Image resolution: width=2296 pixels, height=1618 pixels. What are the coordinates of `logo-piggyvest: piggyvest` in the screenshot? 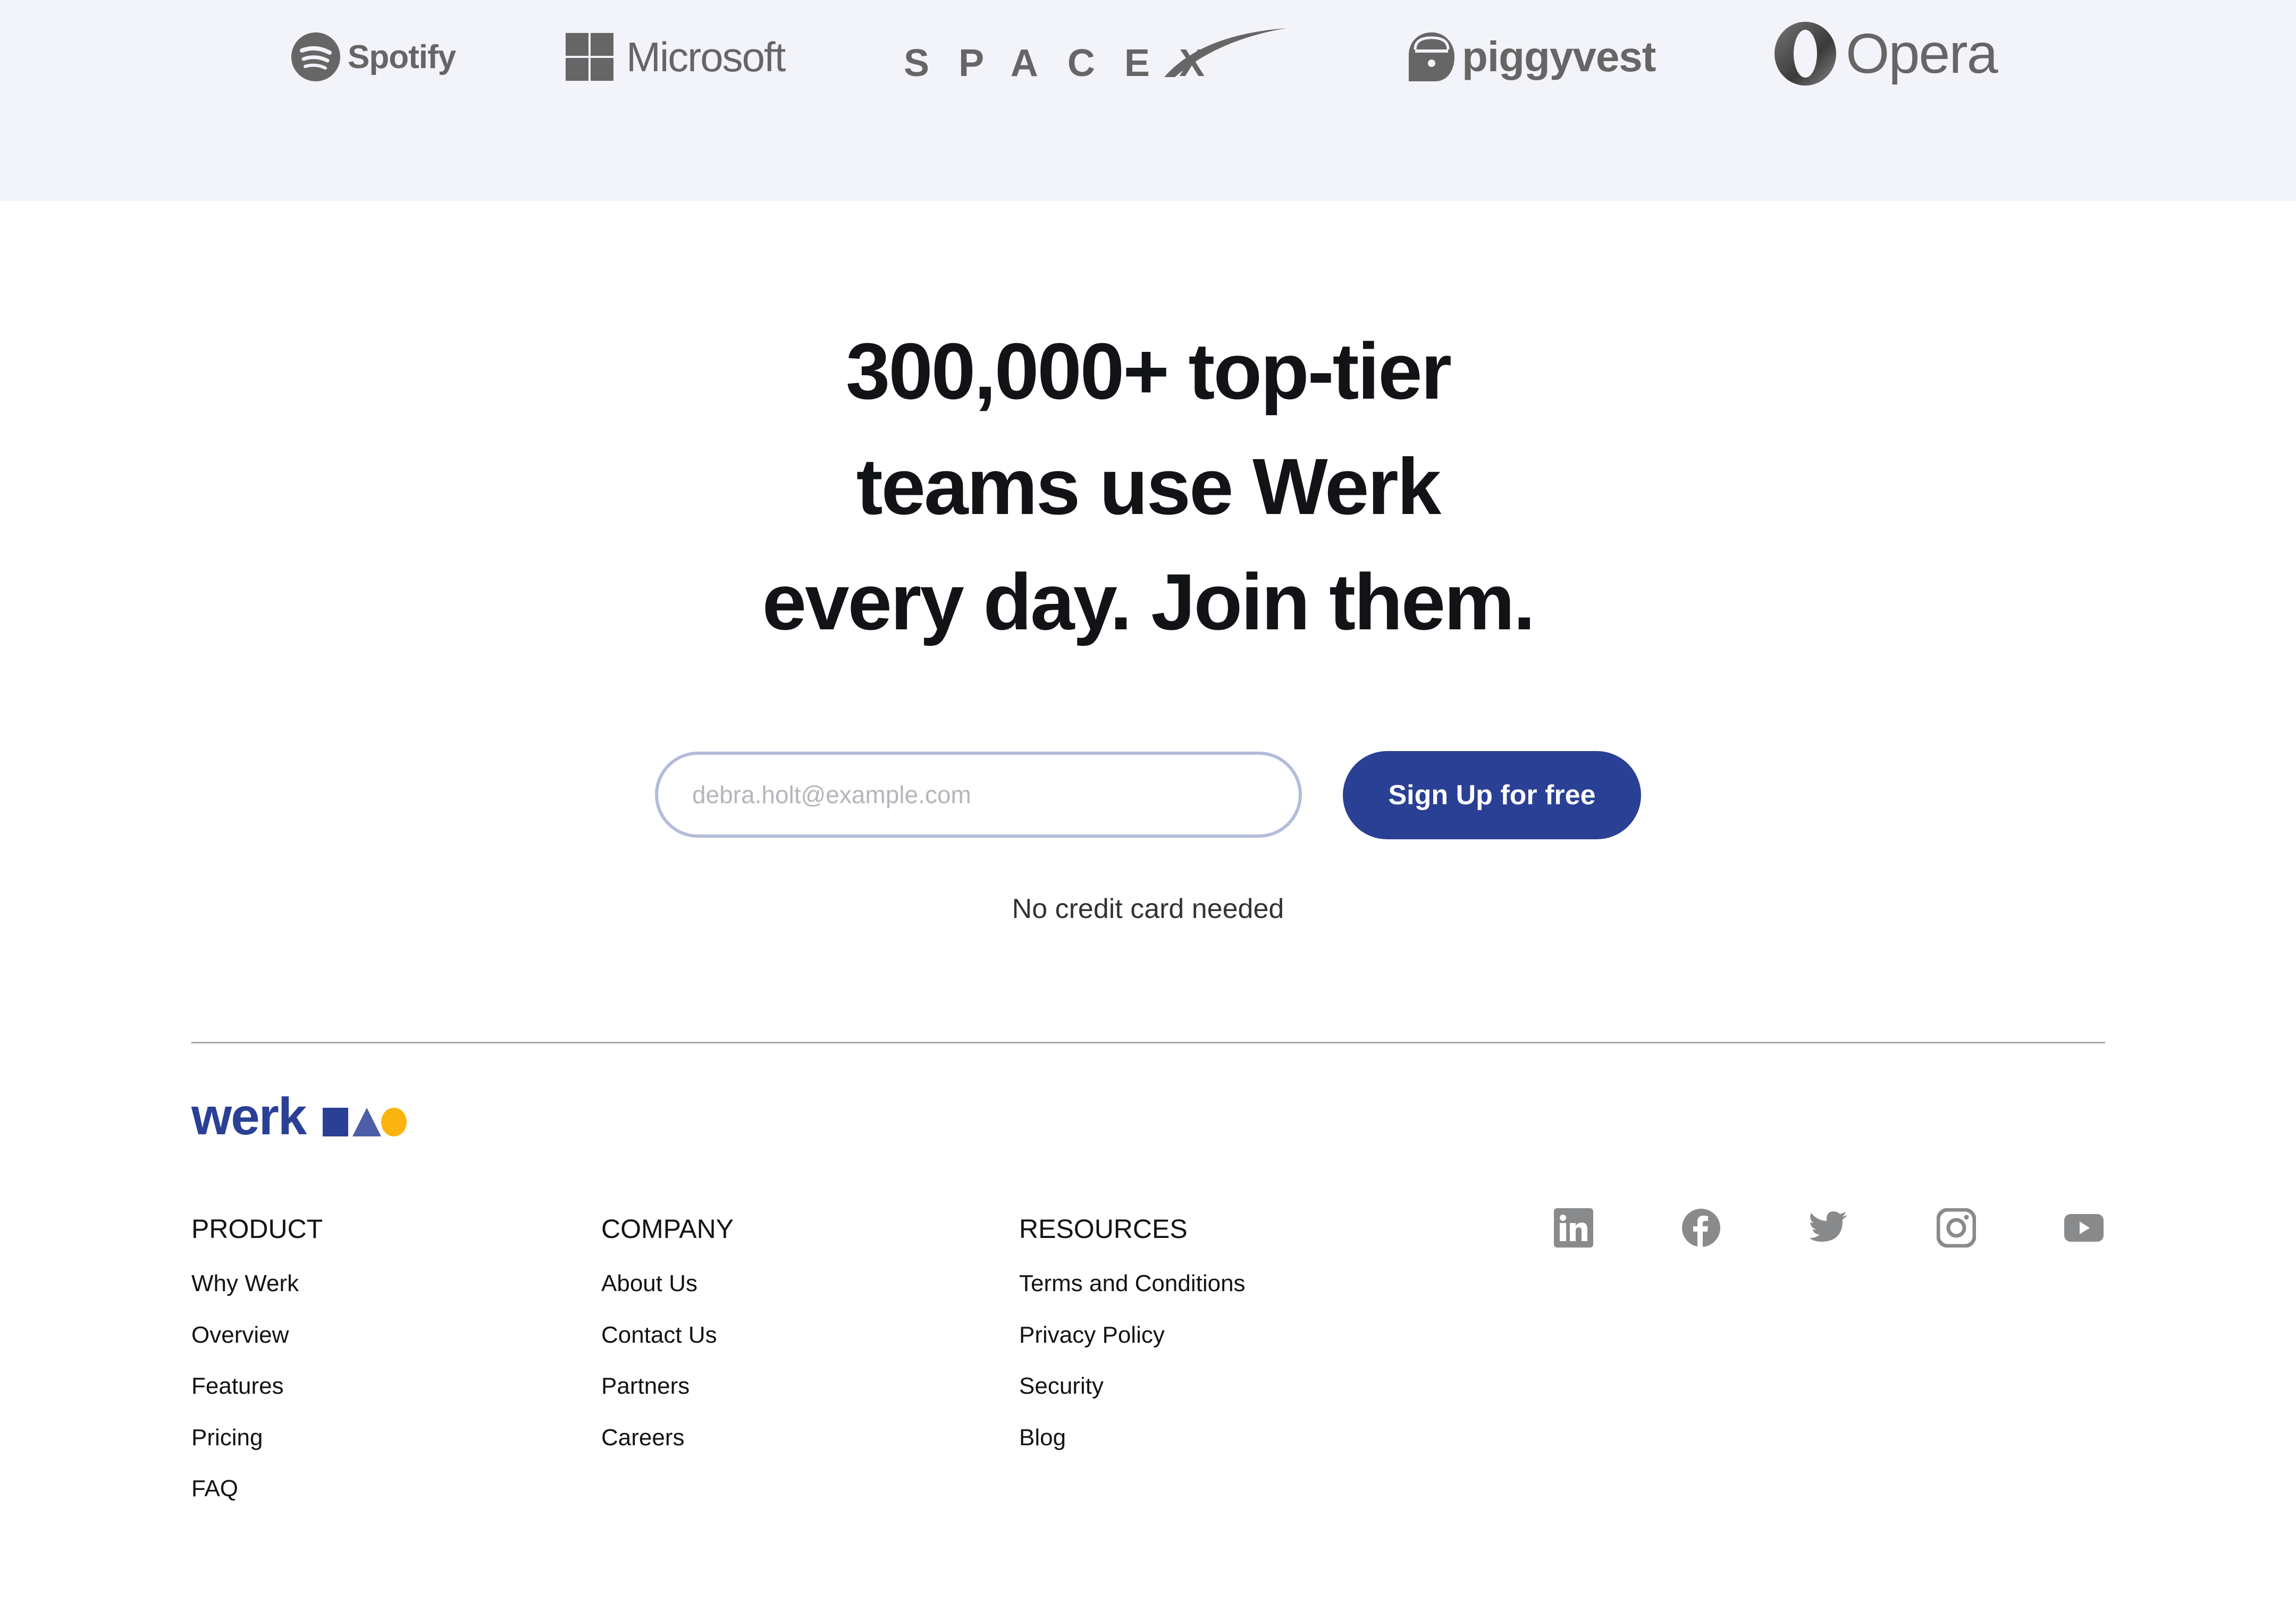 It's located at (1532, 57).